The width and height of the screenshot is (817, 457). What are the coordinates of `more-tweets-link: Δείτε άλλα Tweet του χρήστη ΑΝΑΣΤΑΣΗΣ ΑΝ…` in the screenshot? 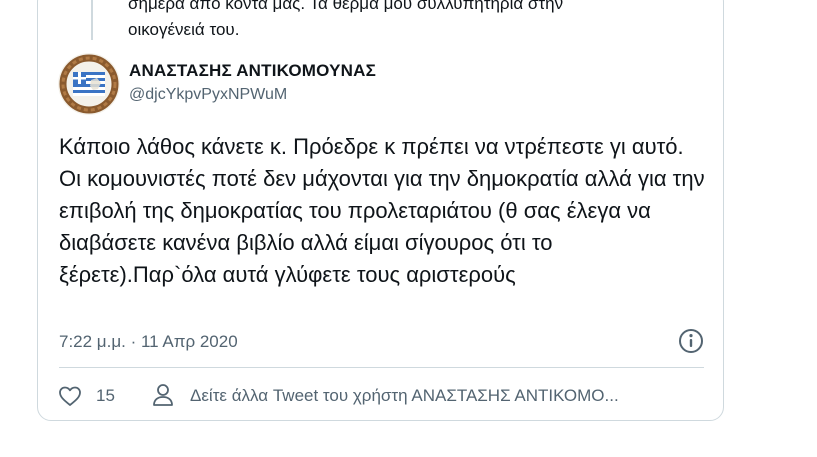 It's located at (404, 396).